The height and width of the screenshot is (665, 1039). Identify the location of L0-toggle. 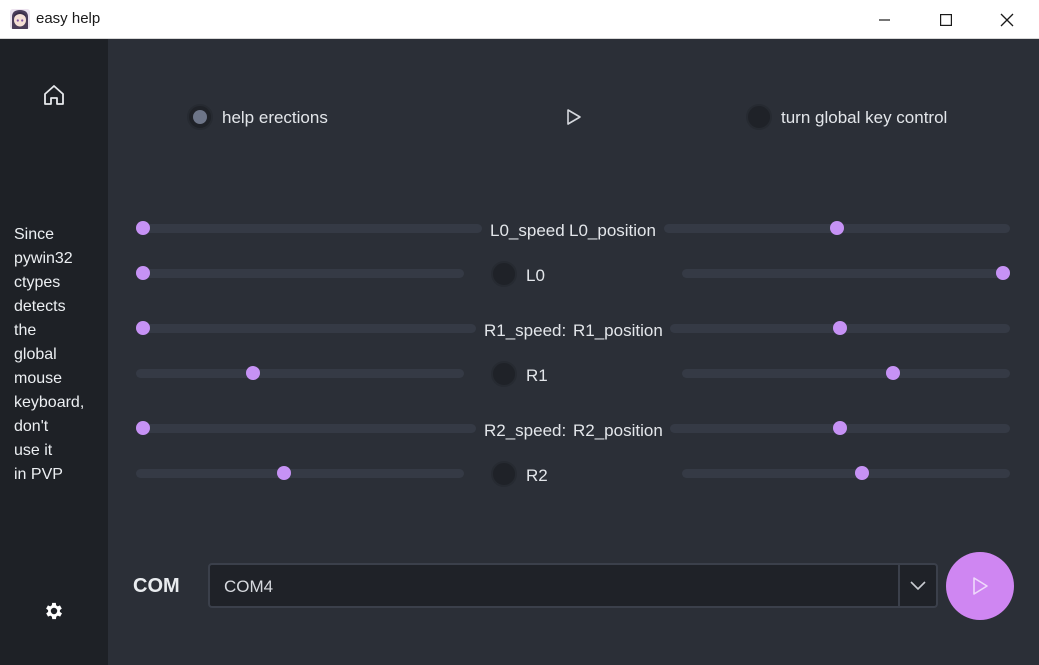
(504, 274).